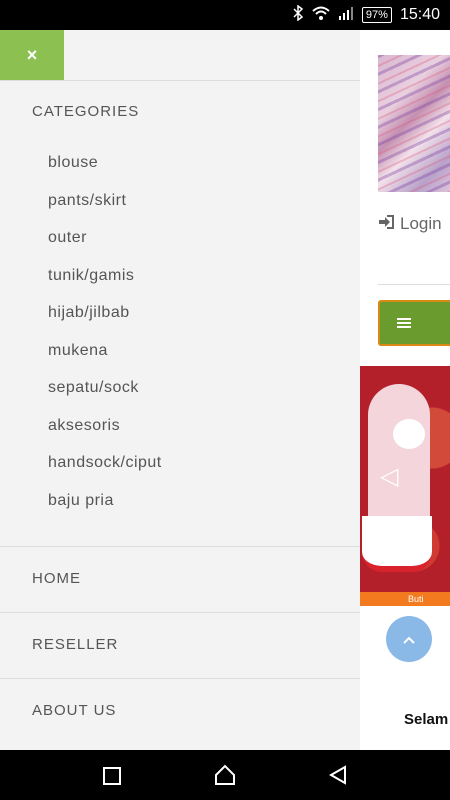 The height and width of the screenshot is (800, 450). I want to click on category-item-baju-pria: baju pria, so click(105, 505).